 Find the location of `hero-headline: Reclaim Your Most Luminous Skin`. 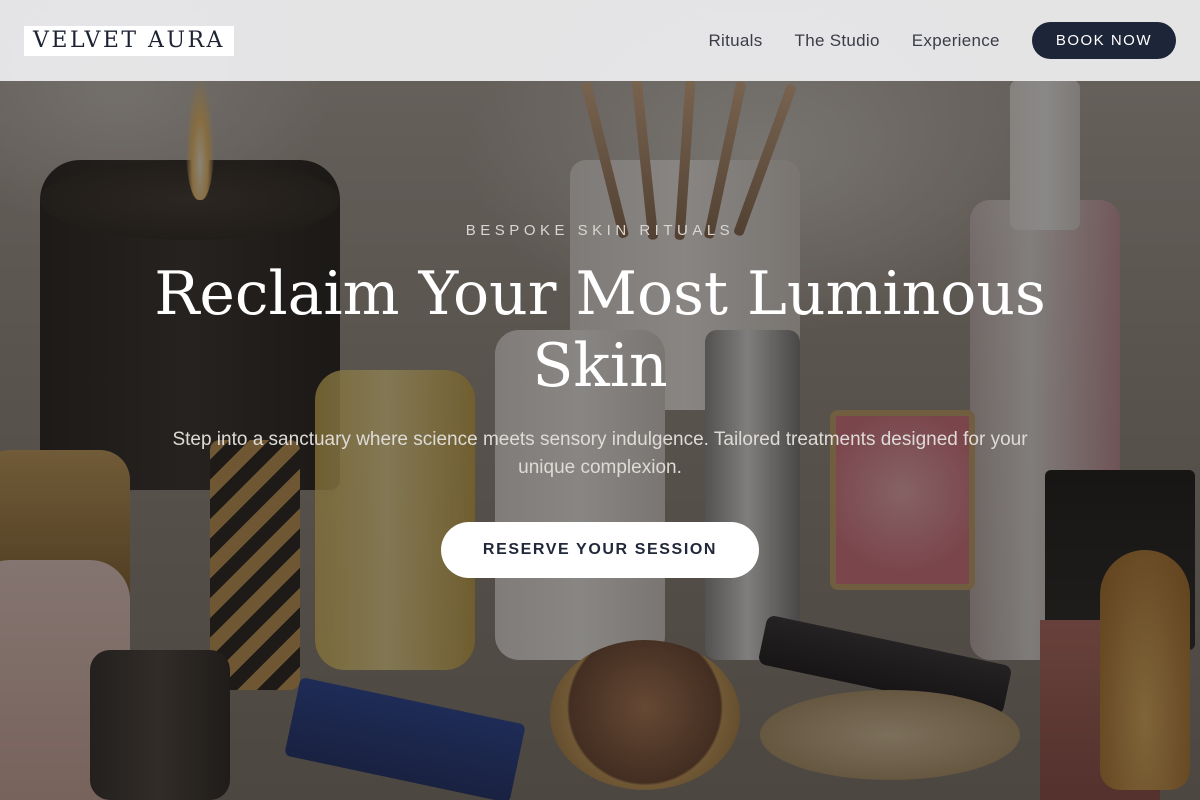

hero-headline: Reclaim Your Most Luminous Skin is located at coordinates (600, 330).